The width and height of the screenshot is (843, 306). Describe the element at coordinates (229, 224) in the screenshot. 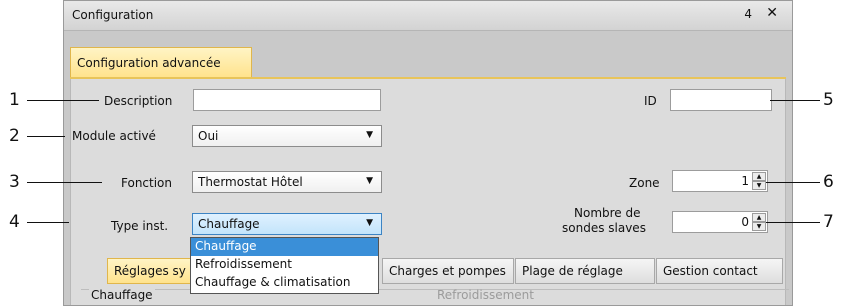

I see `type-inst-select-value: Chauffage` at that location.